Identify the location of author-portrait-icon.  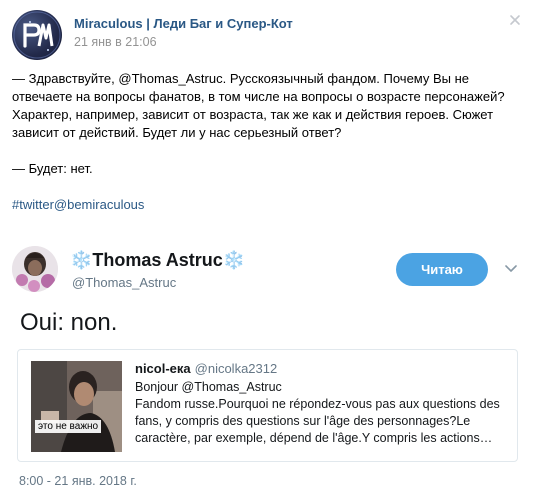
(35, 269).